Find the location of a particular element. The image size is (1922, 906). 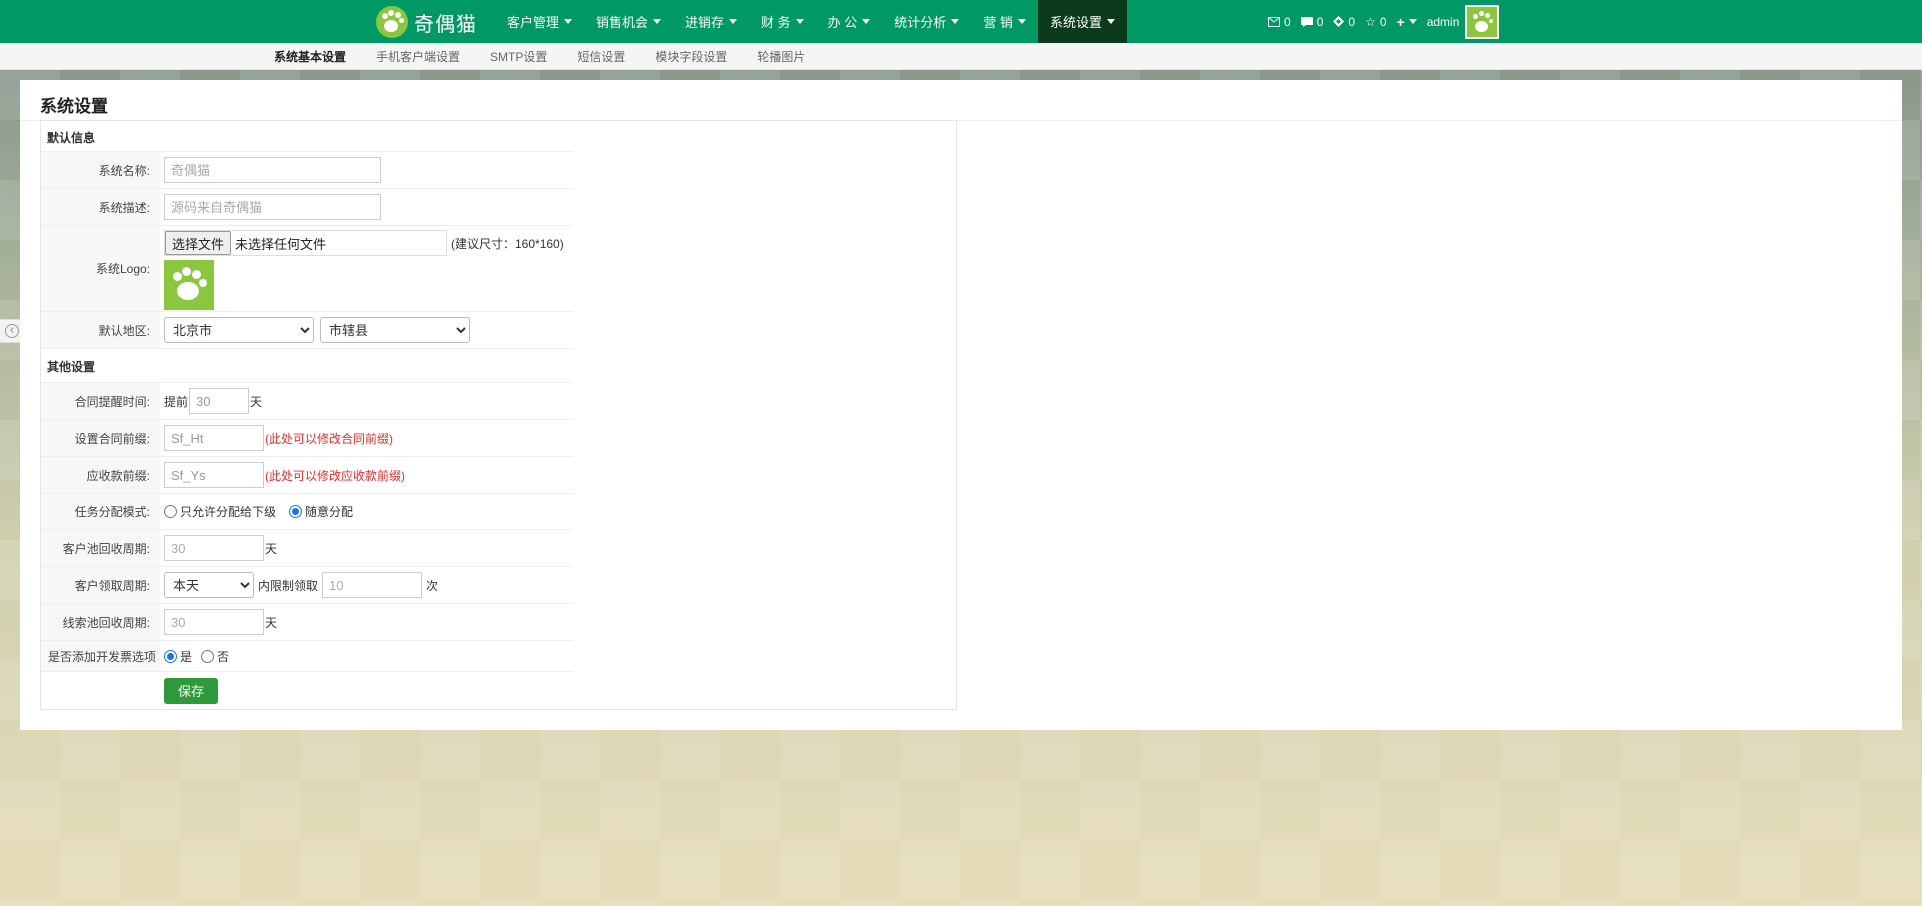

nav-label: 销售机会 is located at coordinates (622, 22).